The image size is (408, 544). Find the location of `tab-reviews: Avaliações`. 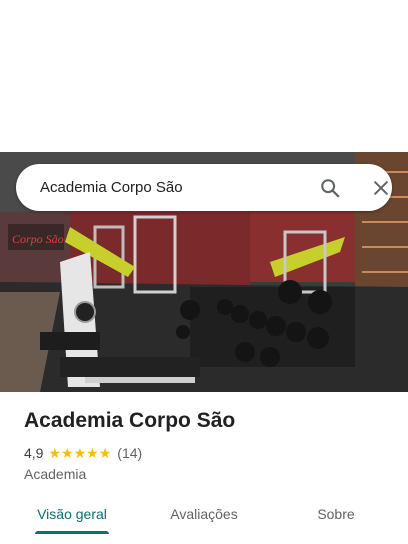

tab-reviews: Avaliações is located at coordinates (204, 515).